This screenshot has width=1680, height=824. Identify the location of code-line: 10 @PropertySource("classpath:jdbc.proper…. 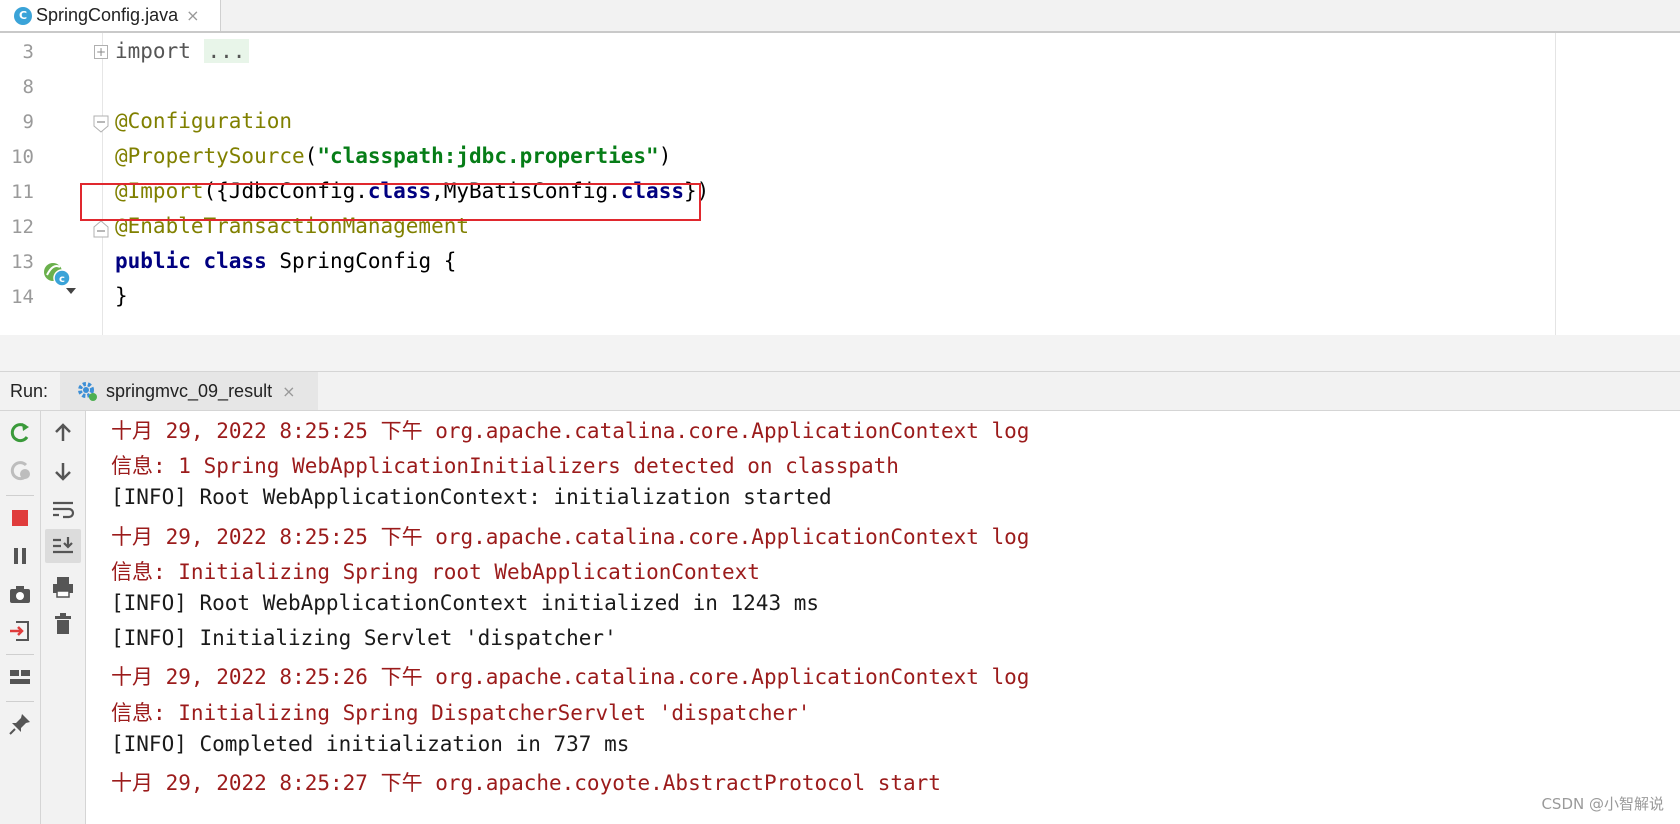
(840, 156).